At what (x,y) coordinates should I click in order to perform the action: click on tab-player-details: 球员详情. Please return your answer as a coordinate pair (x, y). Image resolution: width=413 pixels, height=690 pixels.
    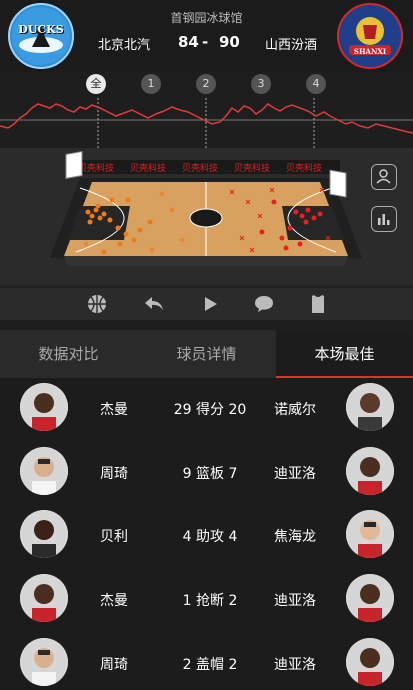
    Looking at the image, I should click on (206, 354).